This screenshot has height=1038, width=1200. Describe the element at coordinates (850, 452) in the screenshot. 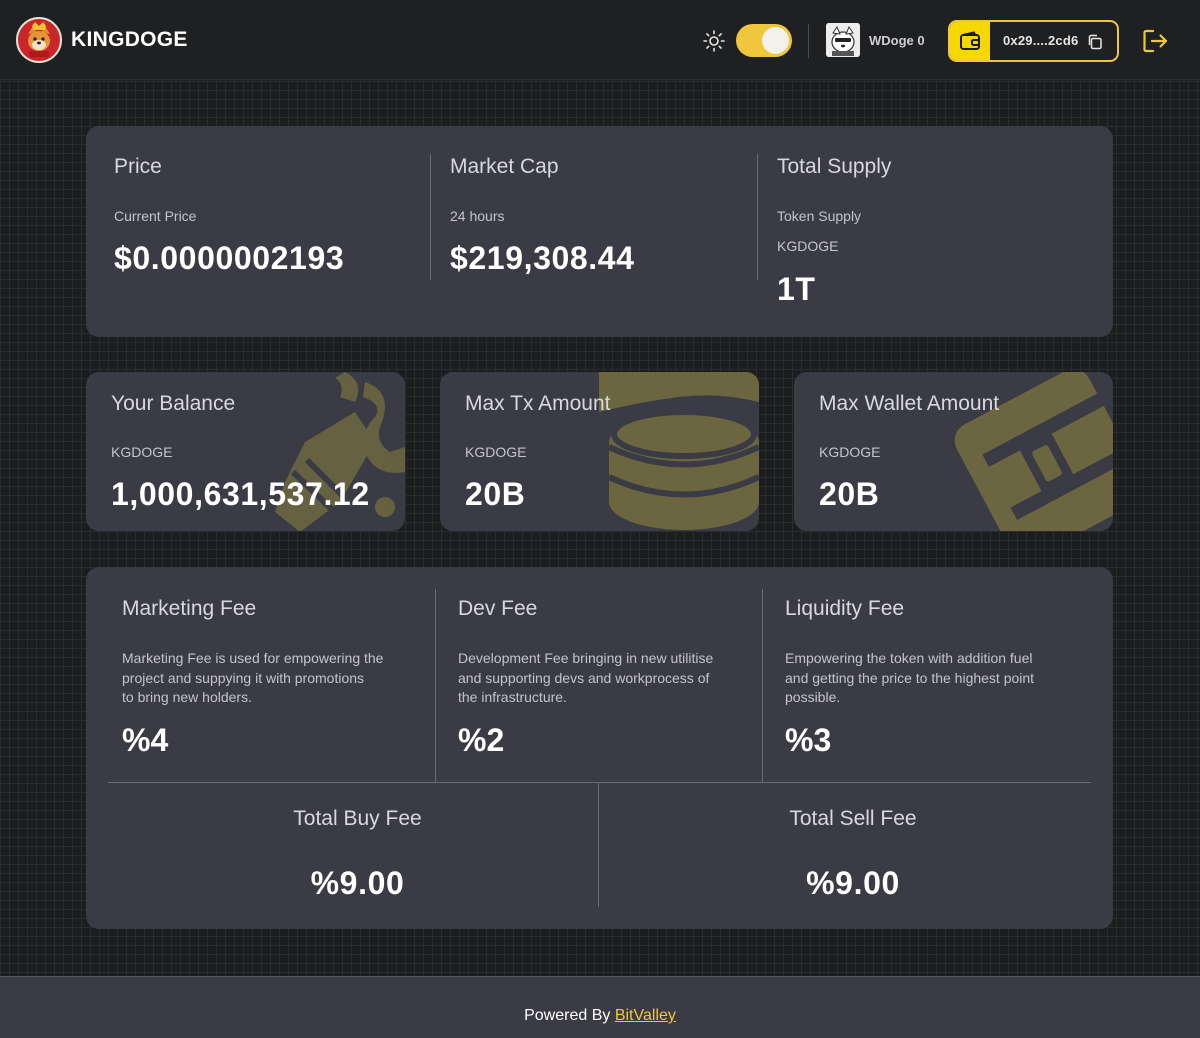

I see `max-wallet-unit: KGDOGE` at that location.